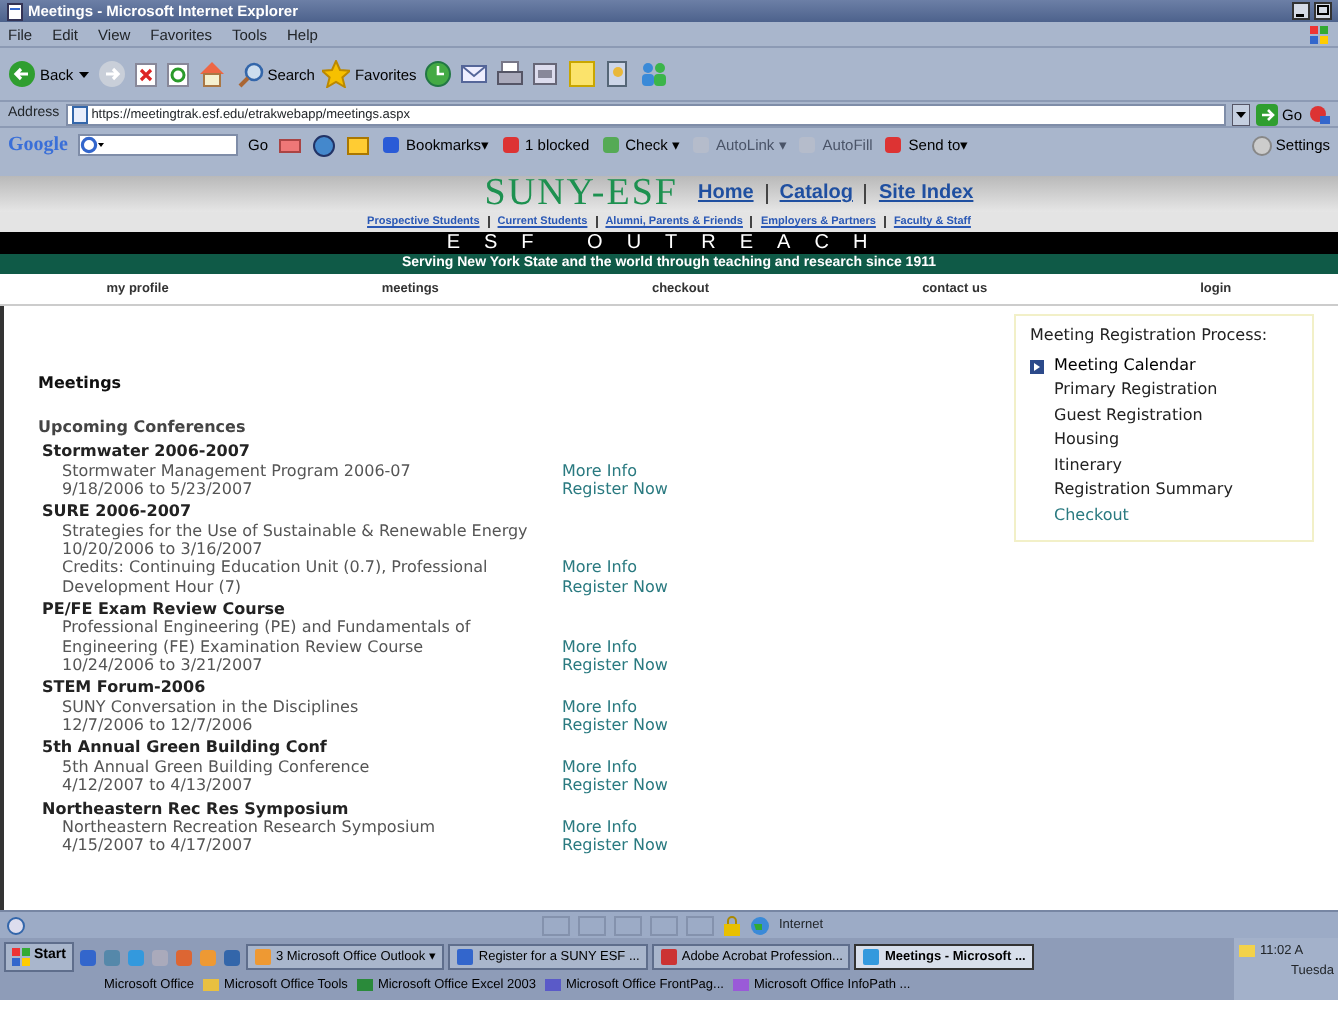 This screenshot has height=1020, width=1338. What do you see at coordinates (725, 194) in the screenshot?
I see `nav-link: Home` at bounding box center [725, 194].